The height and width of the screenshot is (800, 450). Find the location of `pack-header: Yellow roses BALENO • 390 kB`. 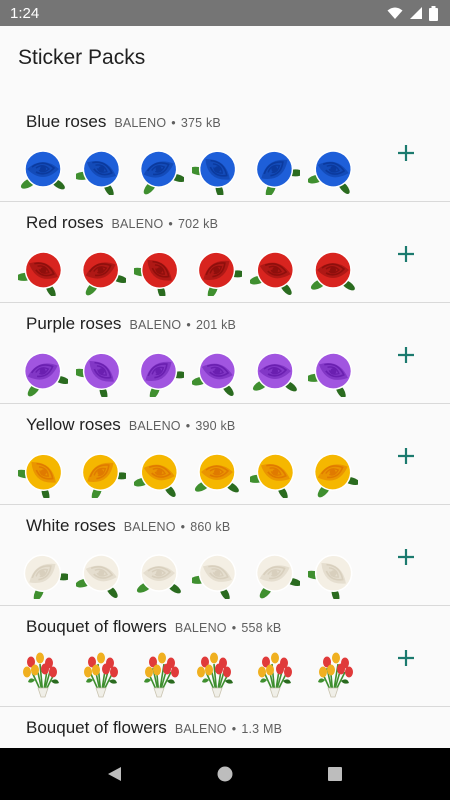

pack-header: Yellow roses BALENO • 390 kB is located at coordinates (130, 425).